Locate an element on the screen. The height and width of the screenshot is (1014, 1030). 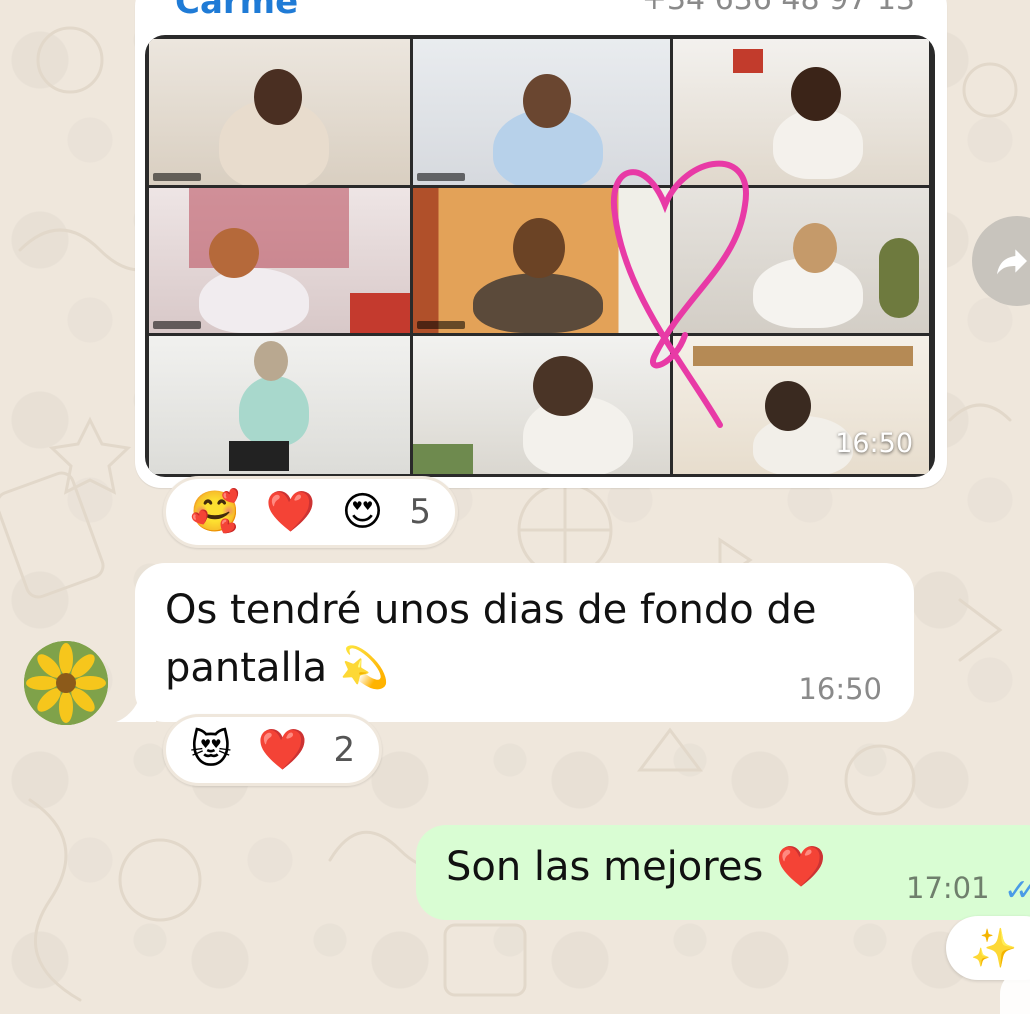
outgoing-message-bubble: Son las mejores ❤️ 17:01 ✓✓ is located at coordinates (723, 872).